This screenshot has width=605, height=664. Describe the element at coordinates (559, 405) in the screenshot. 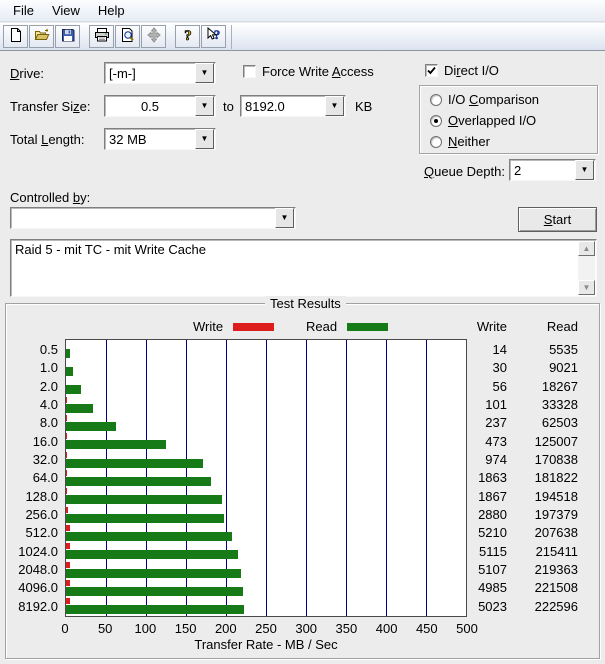

I see `read-value: 33328` at that location.